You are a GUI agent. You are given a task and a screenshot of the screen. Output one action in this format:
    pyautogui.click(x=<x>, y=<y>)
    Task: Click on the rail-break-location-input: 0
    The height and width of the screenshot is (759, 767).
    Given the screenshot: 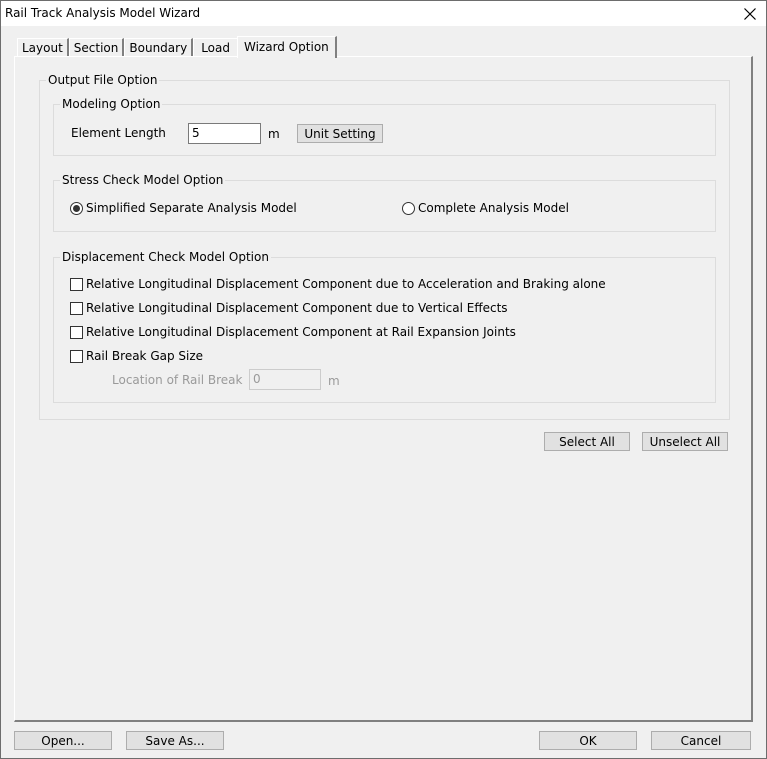 What is the action you would take?
    pyautogui.click(x=285, y=379)
    